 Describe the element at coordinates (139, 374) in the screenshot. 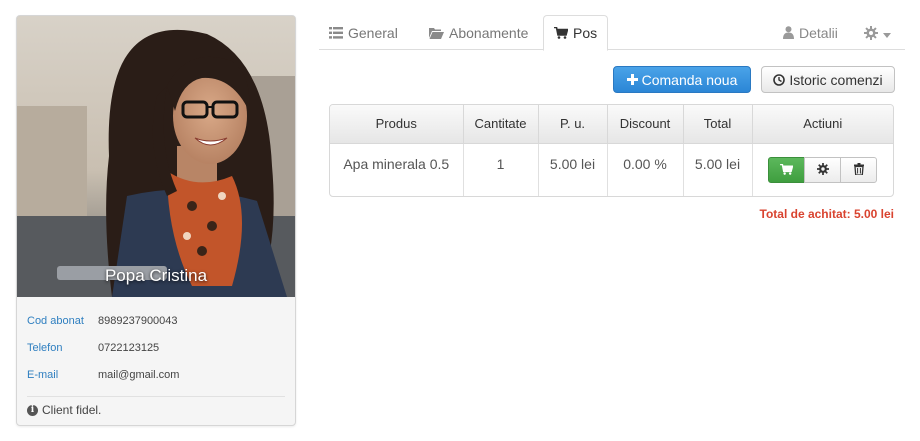

I see `info-value: mail@gmail.com` at that location.